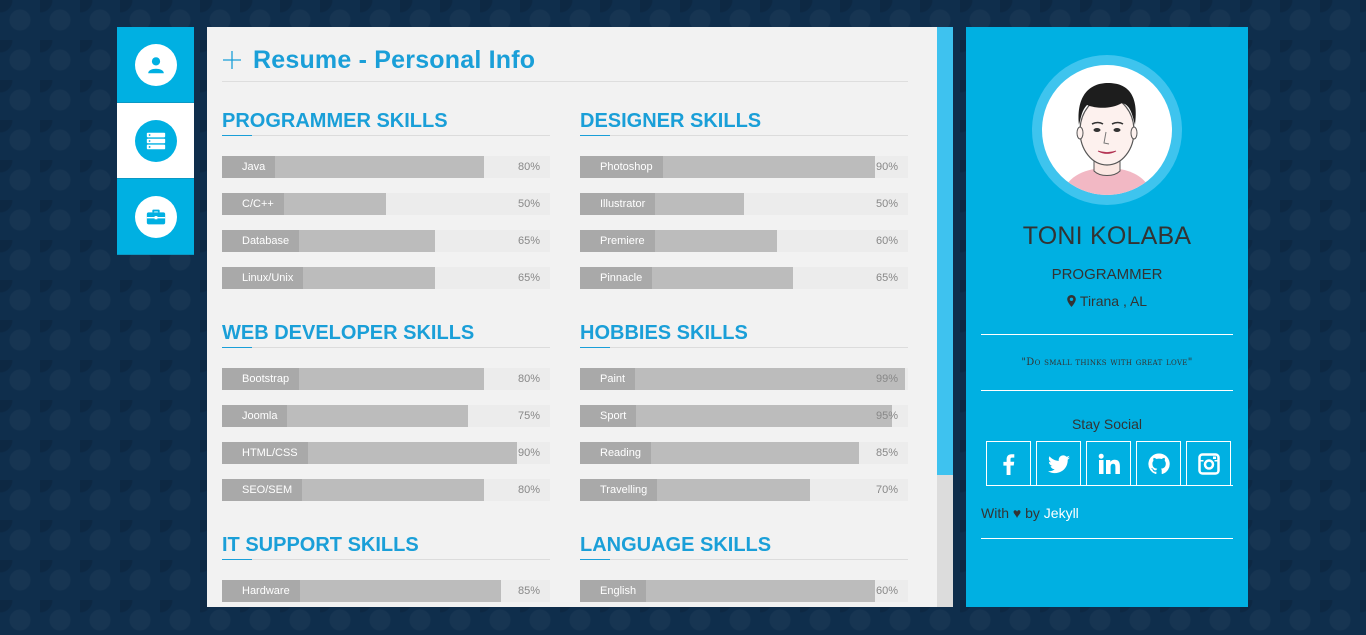 This screenshot has width=1366, height=635. I want to click on skill-name: Paint, so click(608, 379).